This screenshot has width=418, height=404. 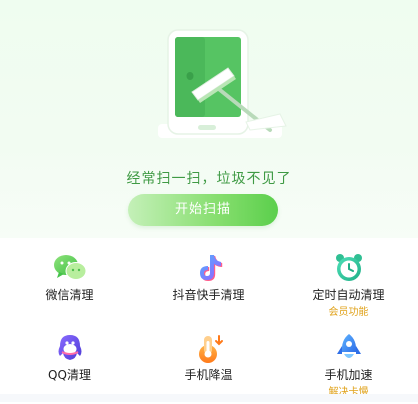 What do you see at coordinates (69, 375) in the screenshot?
I see `feature-label: QQ清理` at bounding box center [69, 375].